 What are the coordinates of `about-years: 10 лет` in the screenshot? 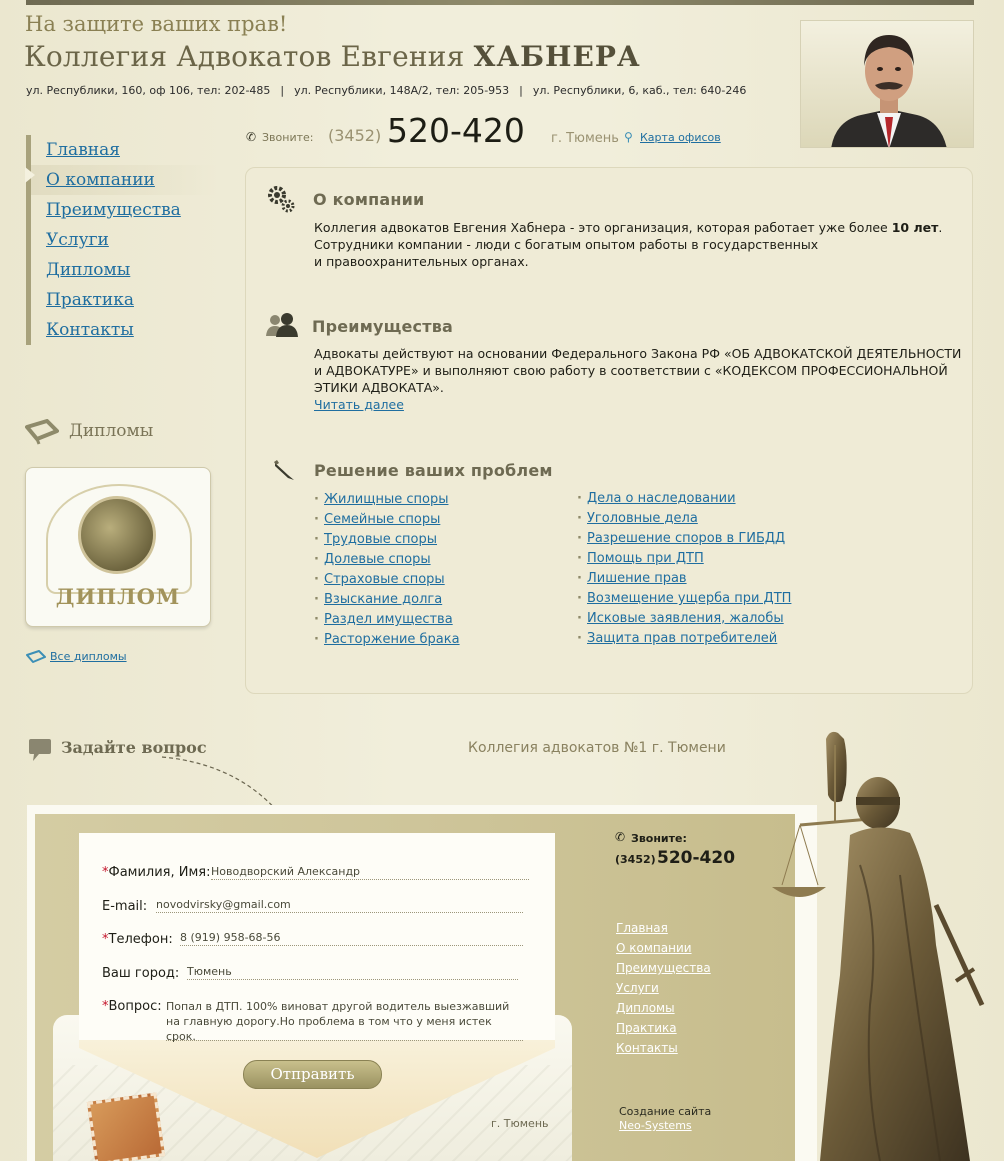 It's located at (915, 227).